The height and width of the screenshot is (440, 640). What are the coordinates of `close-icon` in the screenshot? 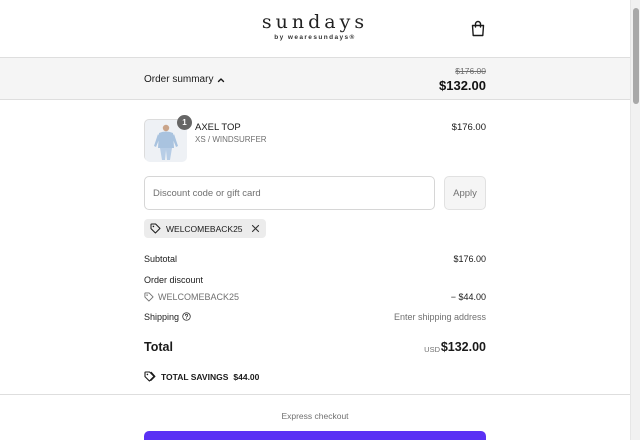 It's located at (255, 228).